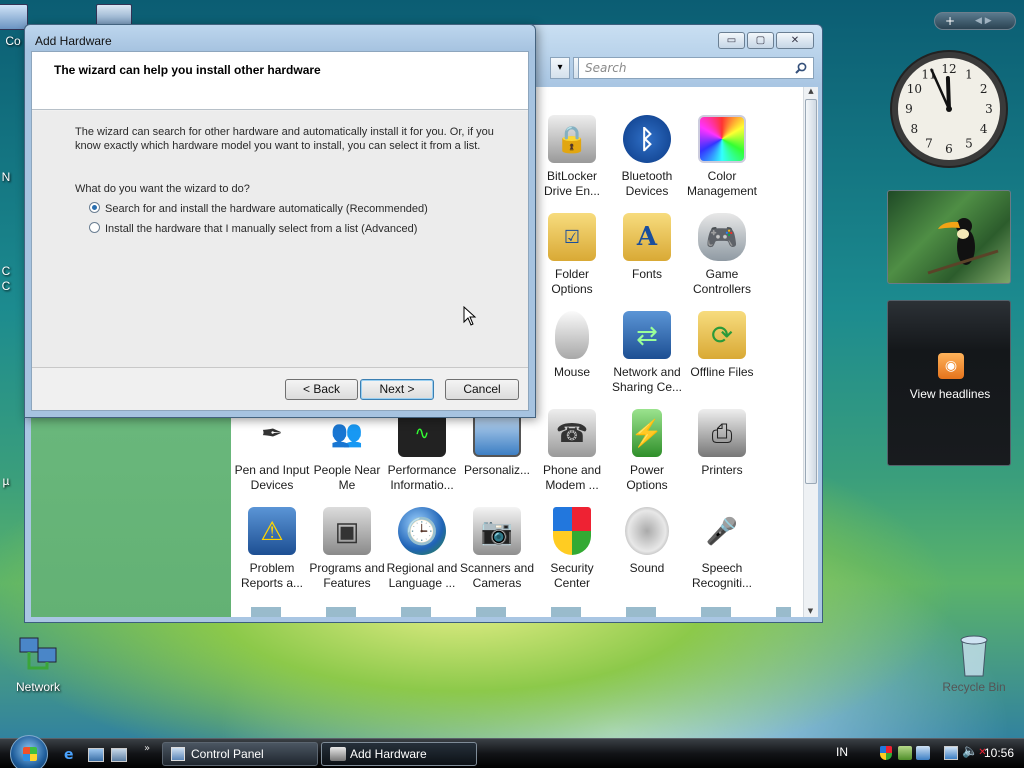 The width and height of the screenshot is (1024, 768). What do you see at coordinates (647, 183) in the screenshot?
I see `cp-item-label: Bluetooth Devices` at bounding box center [647, 183].